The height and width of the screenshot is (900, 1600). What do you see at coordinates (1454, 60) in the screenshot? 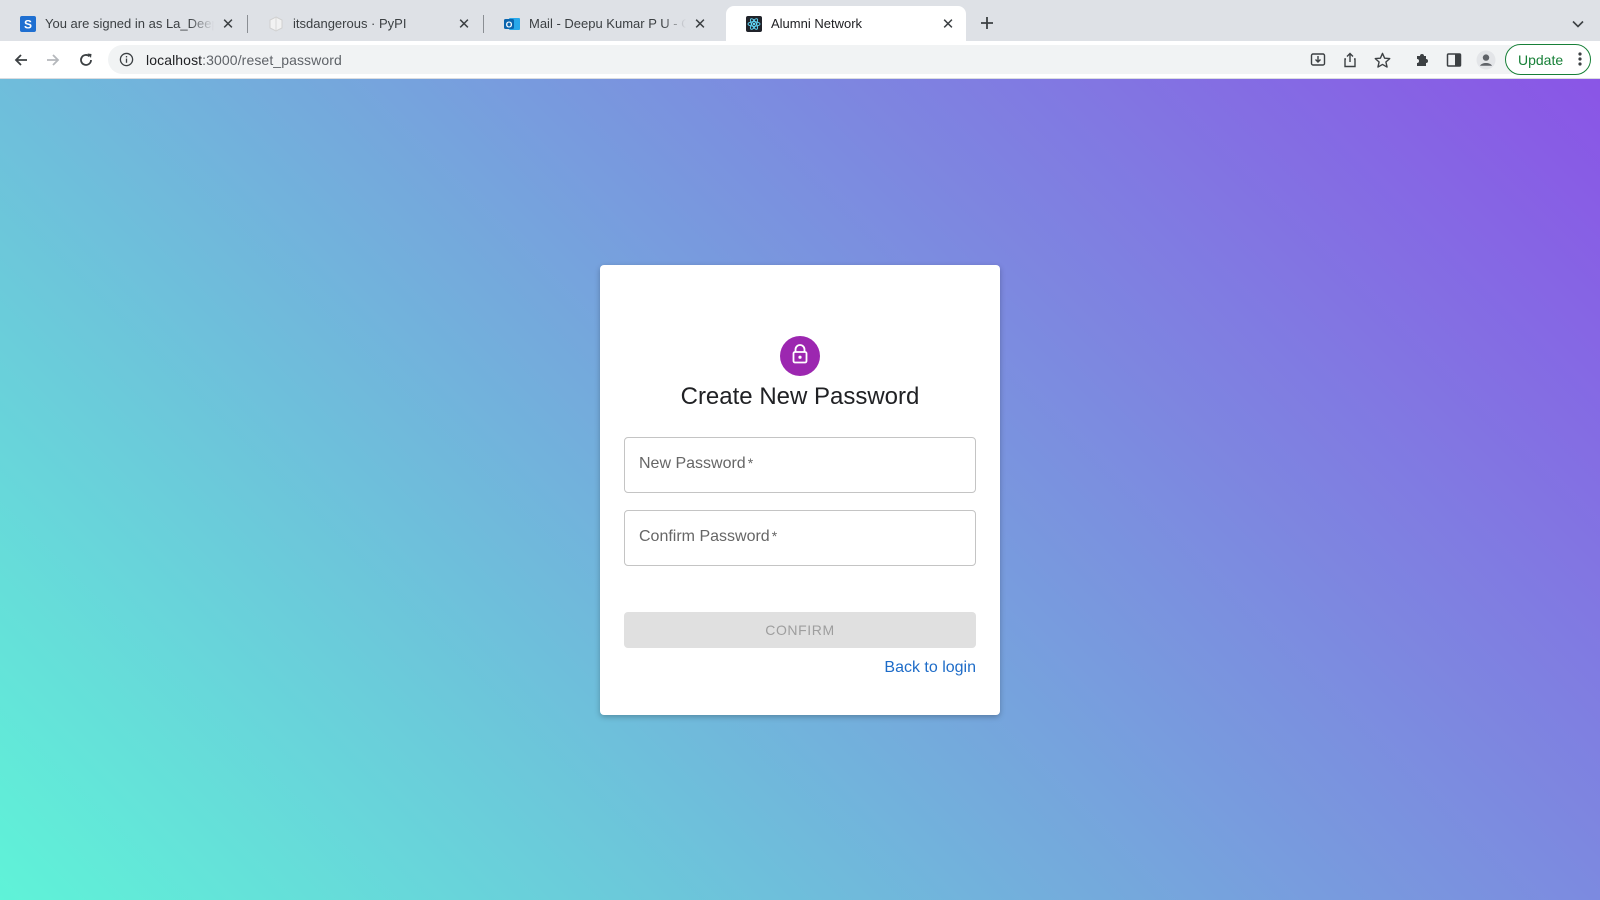
I see `side-panel-icon` at bounding box center [1454, 60].